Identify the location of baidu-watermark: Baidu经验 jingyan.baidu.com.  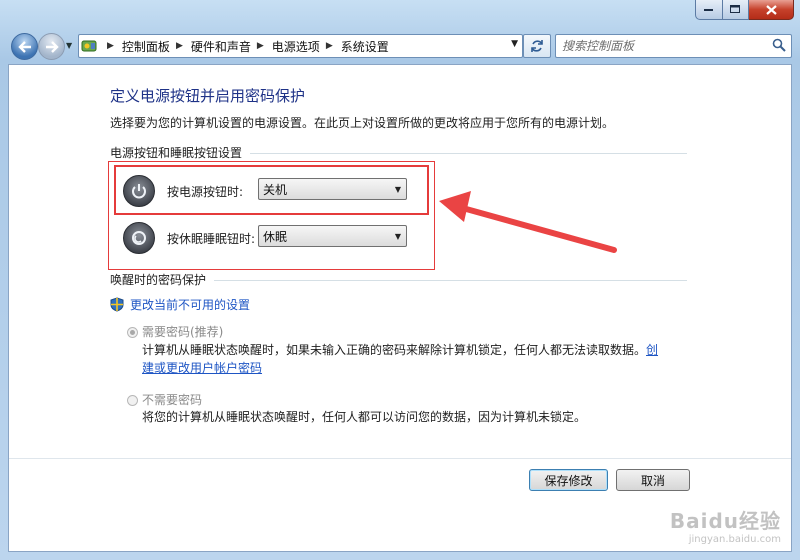
(725, 525).